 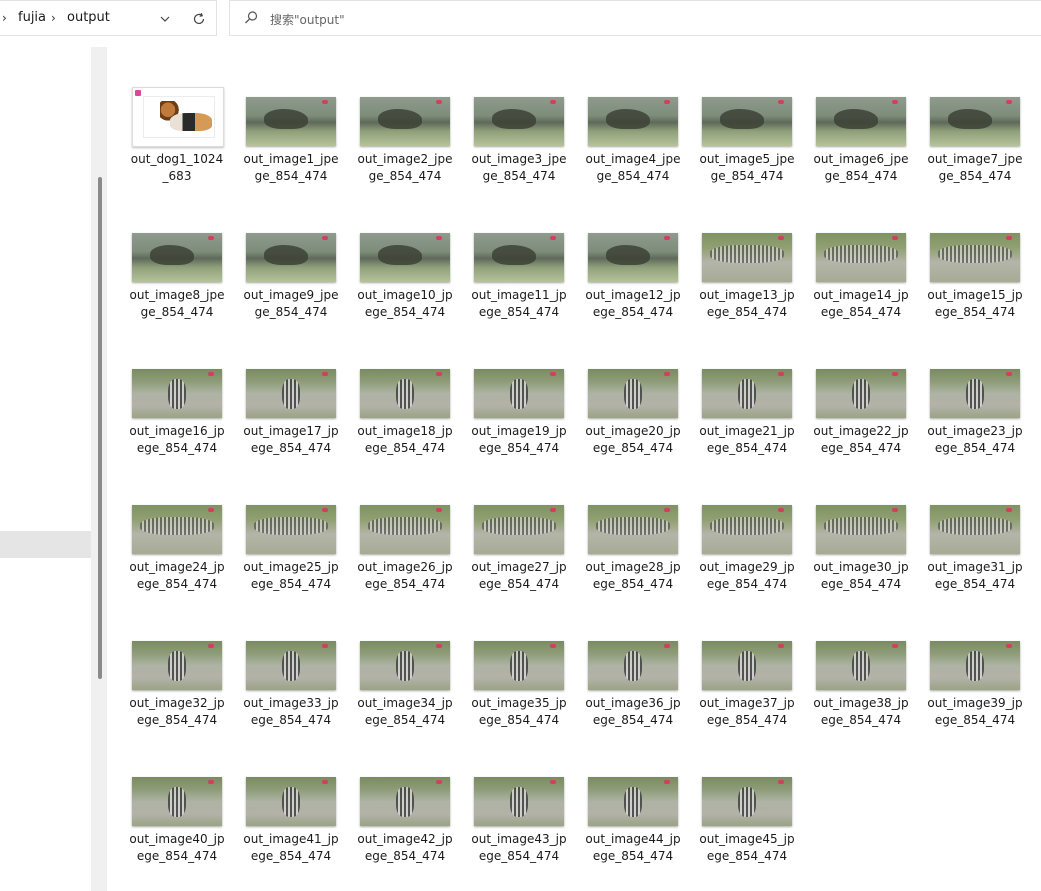 What do you see at coordinates (964, 414) in the screenshot?
I see `file-item: out_image23_jp ege_854_474` at bounding box center [964, 414].